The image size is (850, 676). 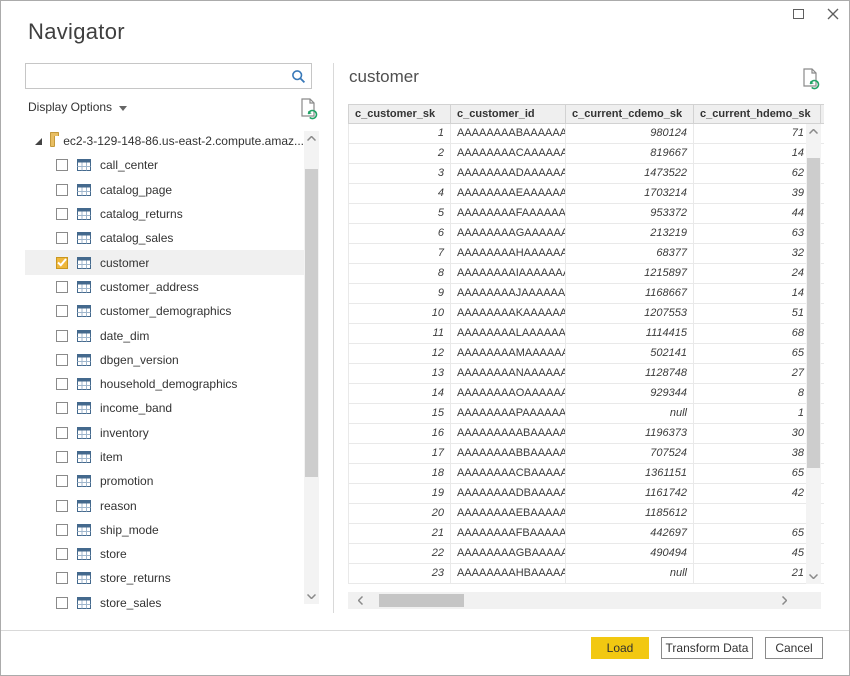 I want to click on tree-item-item: item, so click(x=164, y=457).